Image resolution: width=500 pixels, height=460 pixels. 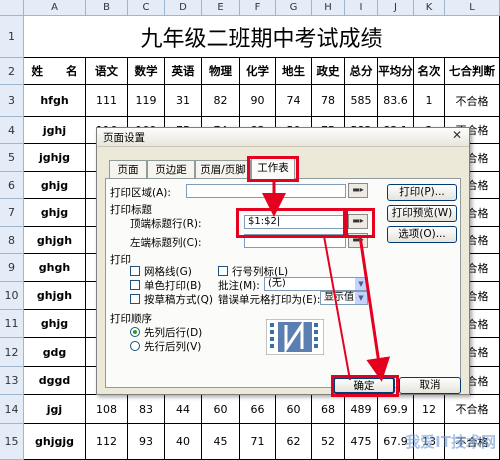 I want to click on annotation-arrows, so click(x=326, y=282).